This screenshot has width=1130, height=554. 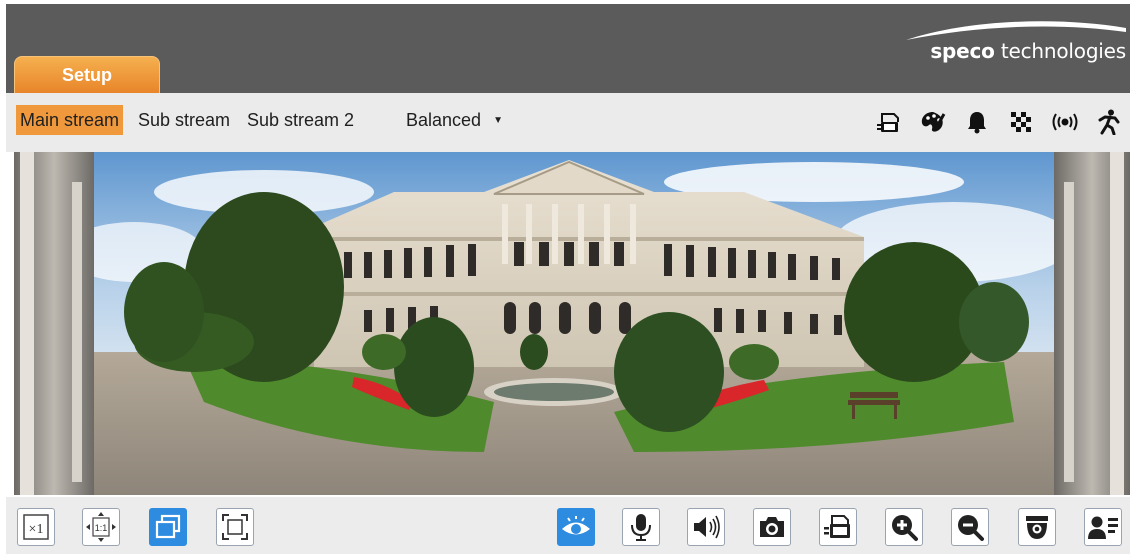 I want to click on original-size-icon: ×1, so click(x=36, y=527).